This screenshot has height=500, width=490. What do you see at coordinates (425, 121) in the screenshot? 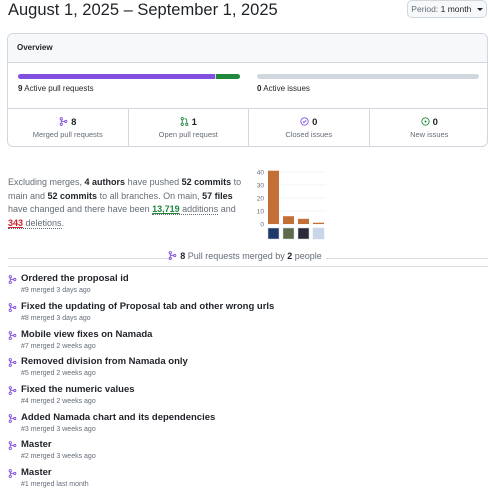
I see `issue-opened-icon` at bounding box center [425, 121].